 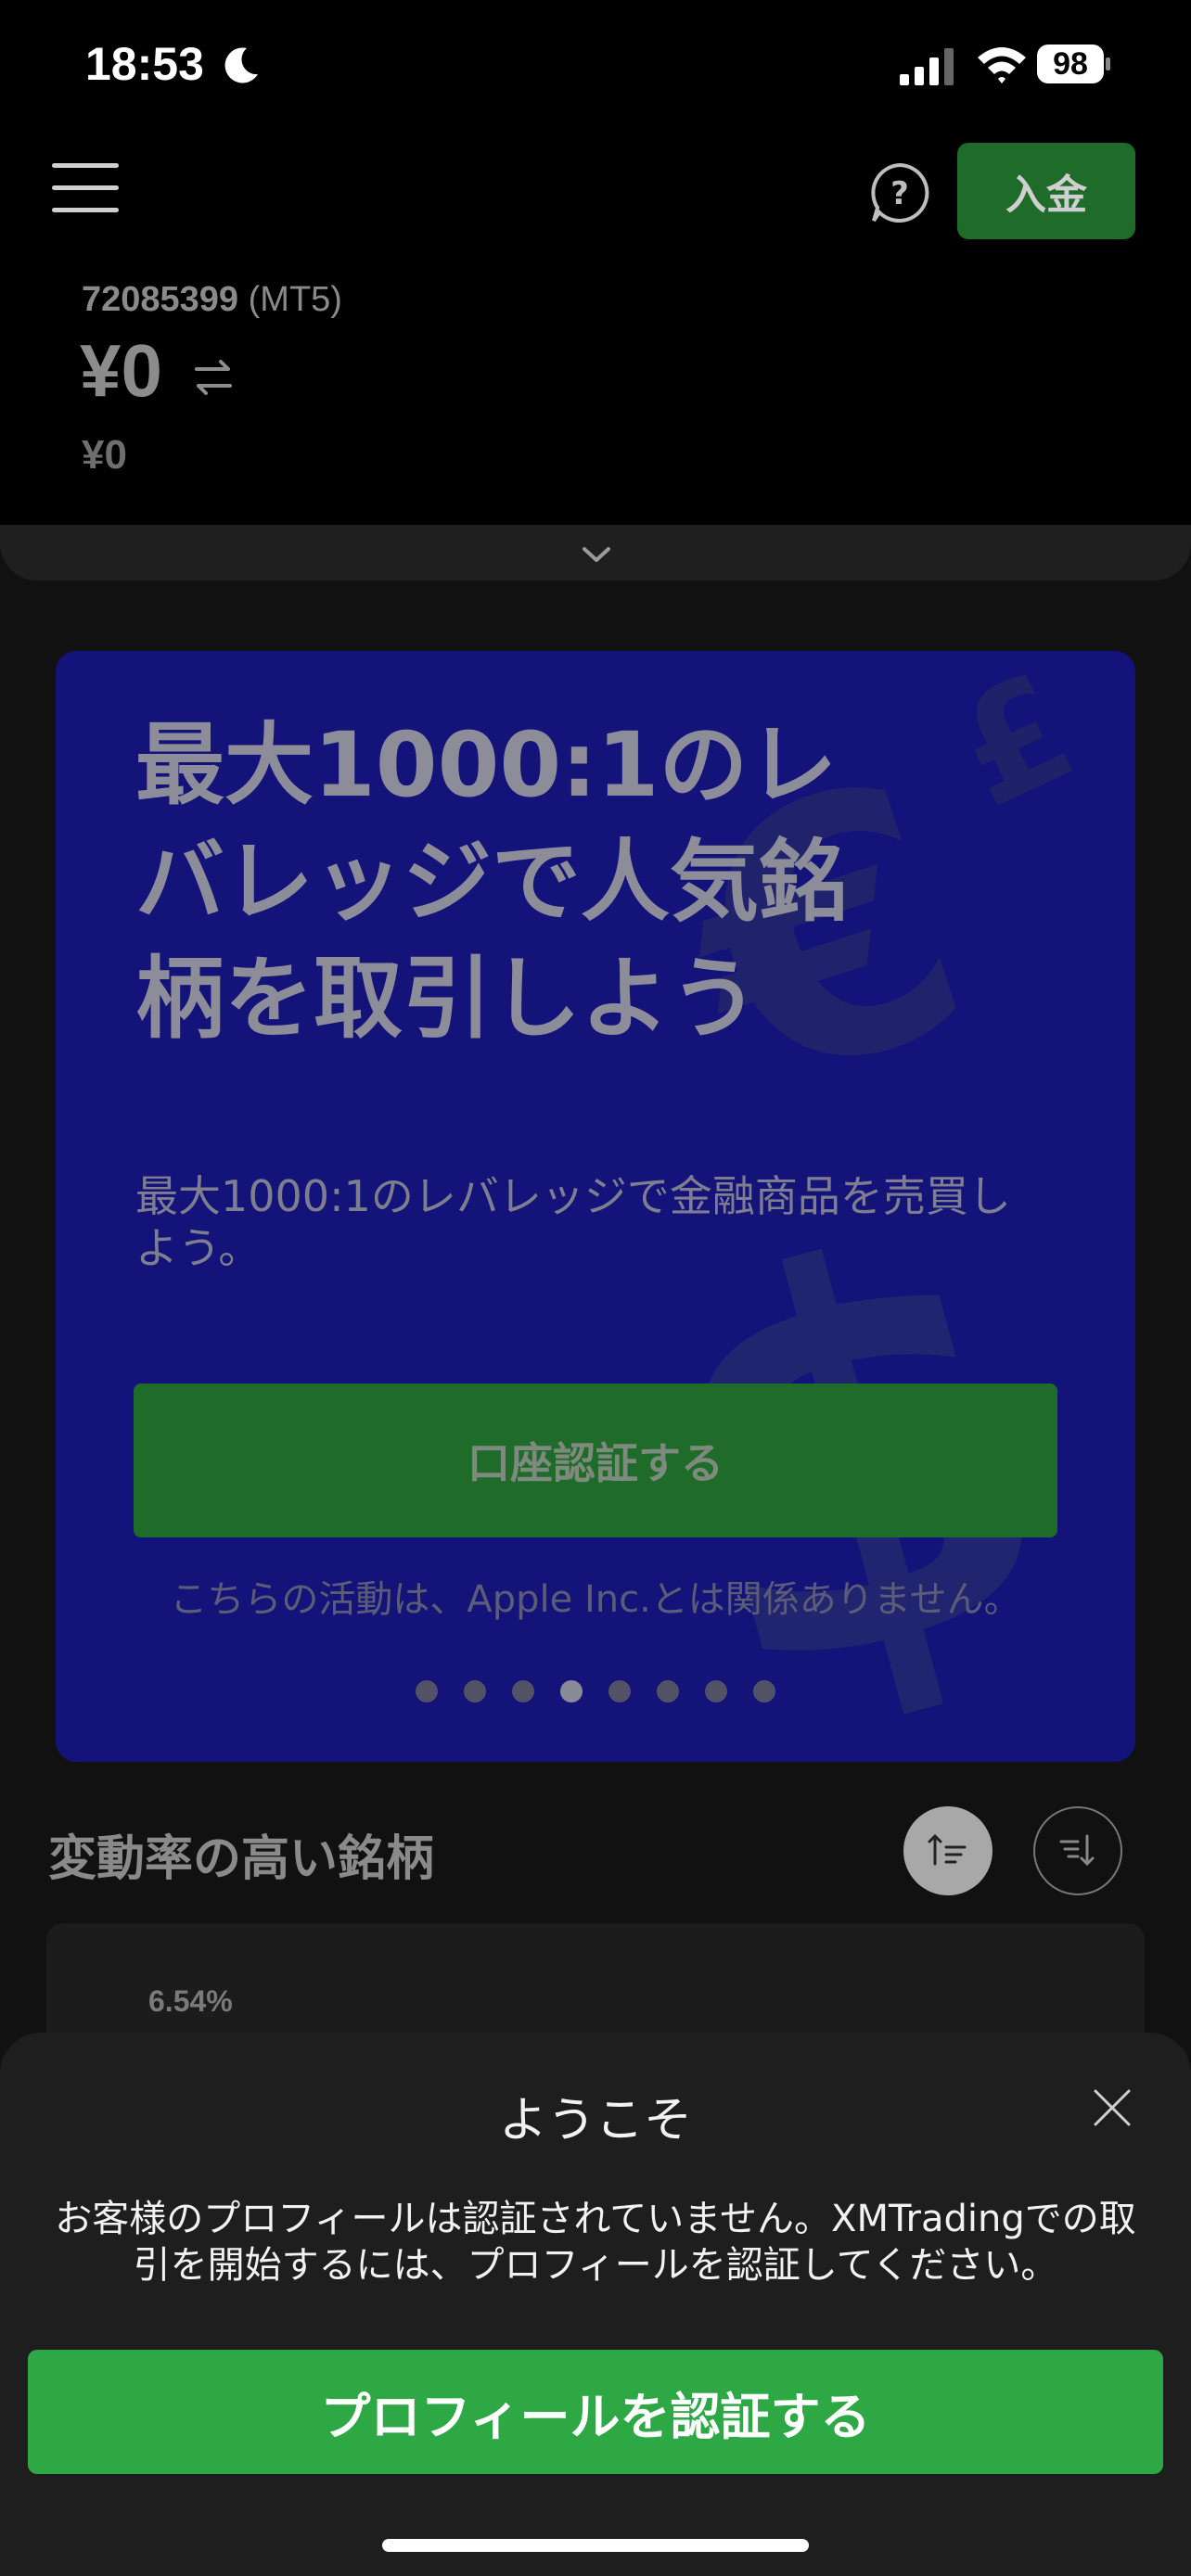 I want to click on account-number: 72085399, so click(x=160, y=299).